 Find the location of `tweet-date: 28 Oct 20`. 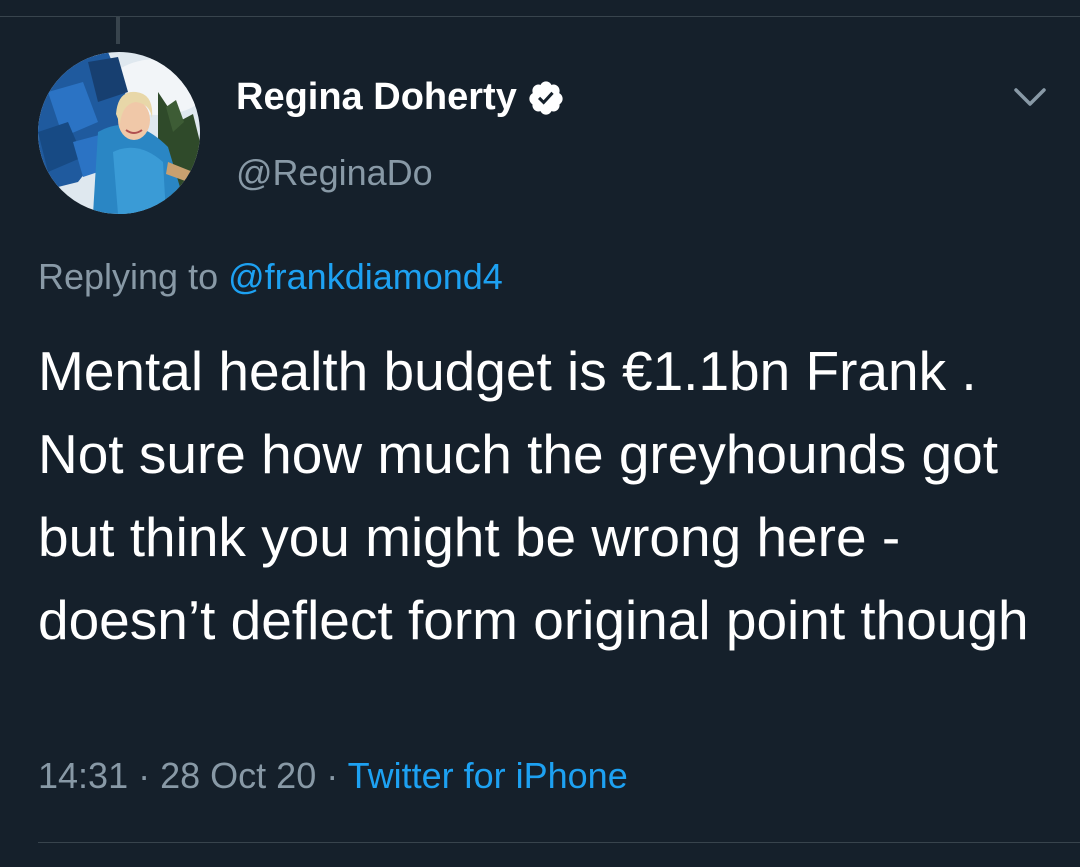

tweet-date: 28 Oct 20 is located at coordinates (238, 775).